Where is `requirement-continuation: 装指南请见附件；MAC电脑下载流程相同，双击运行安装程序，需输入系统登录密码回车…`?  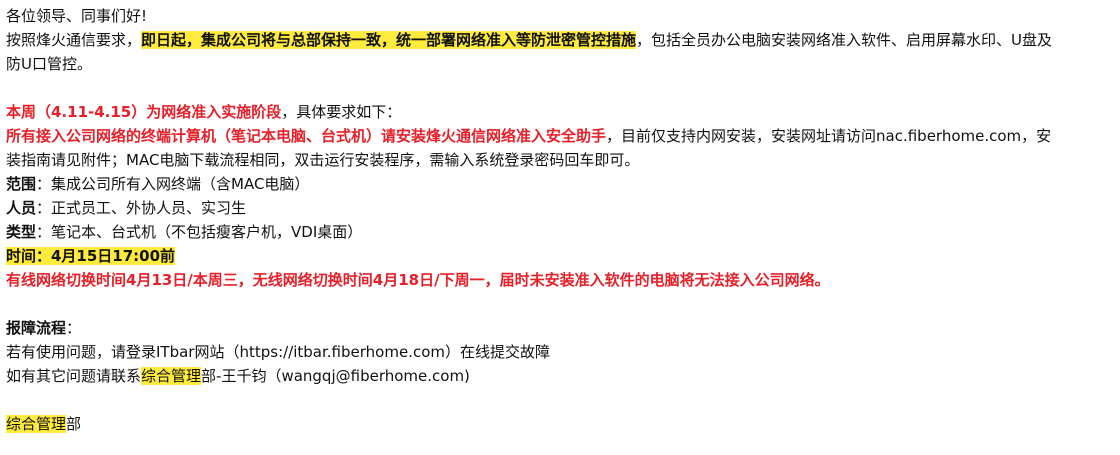
requirement-continuation: 装指南请见附件；MAC电脑下载流程相同，双击运行安装程序，需输入系统登录密码回车… is located at coordinates (323, 160).